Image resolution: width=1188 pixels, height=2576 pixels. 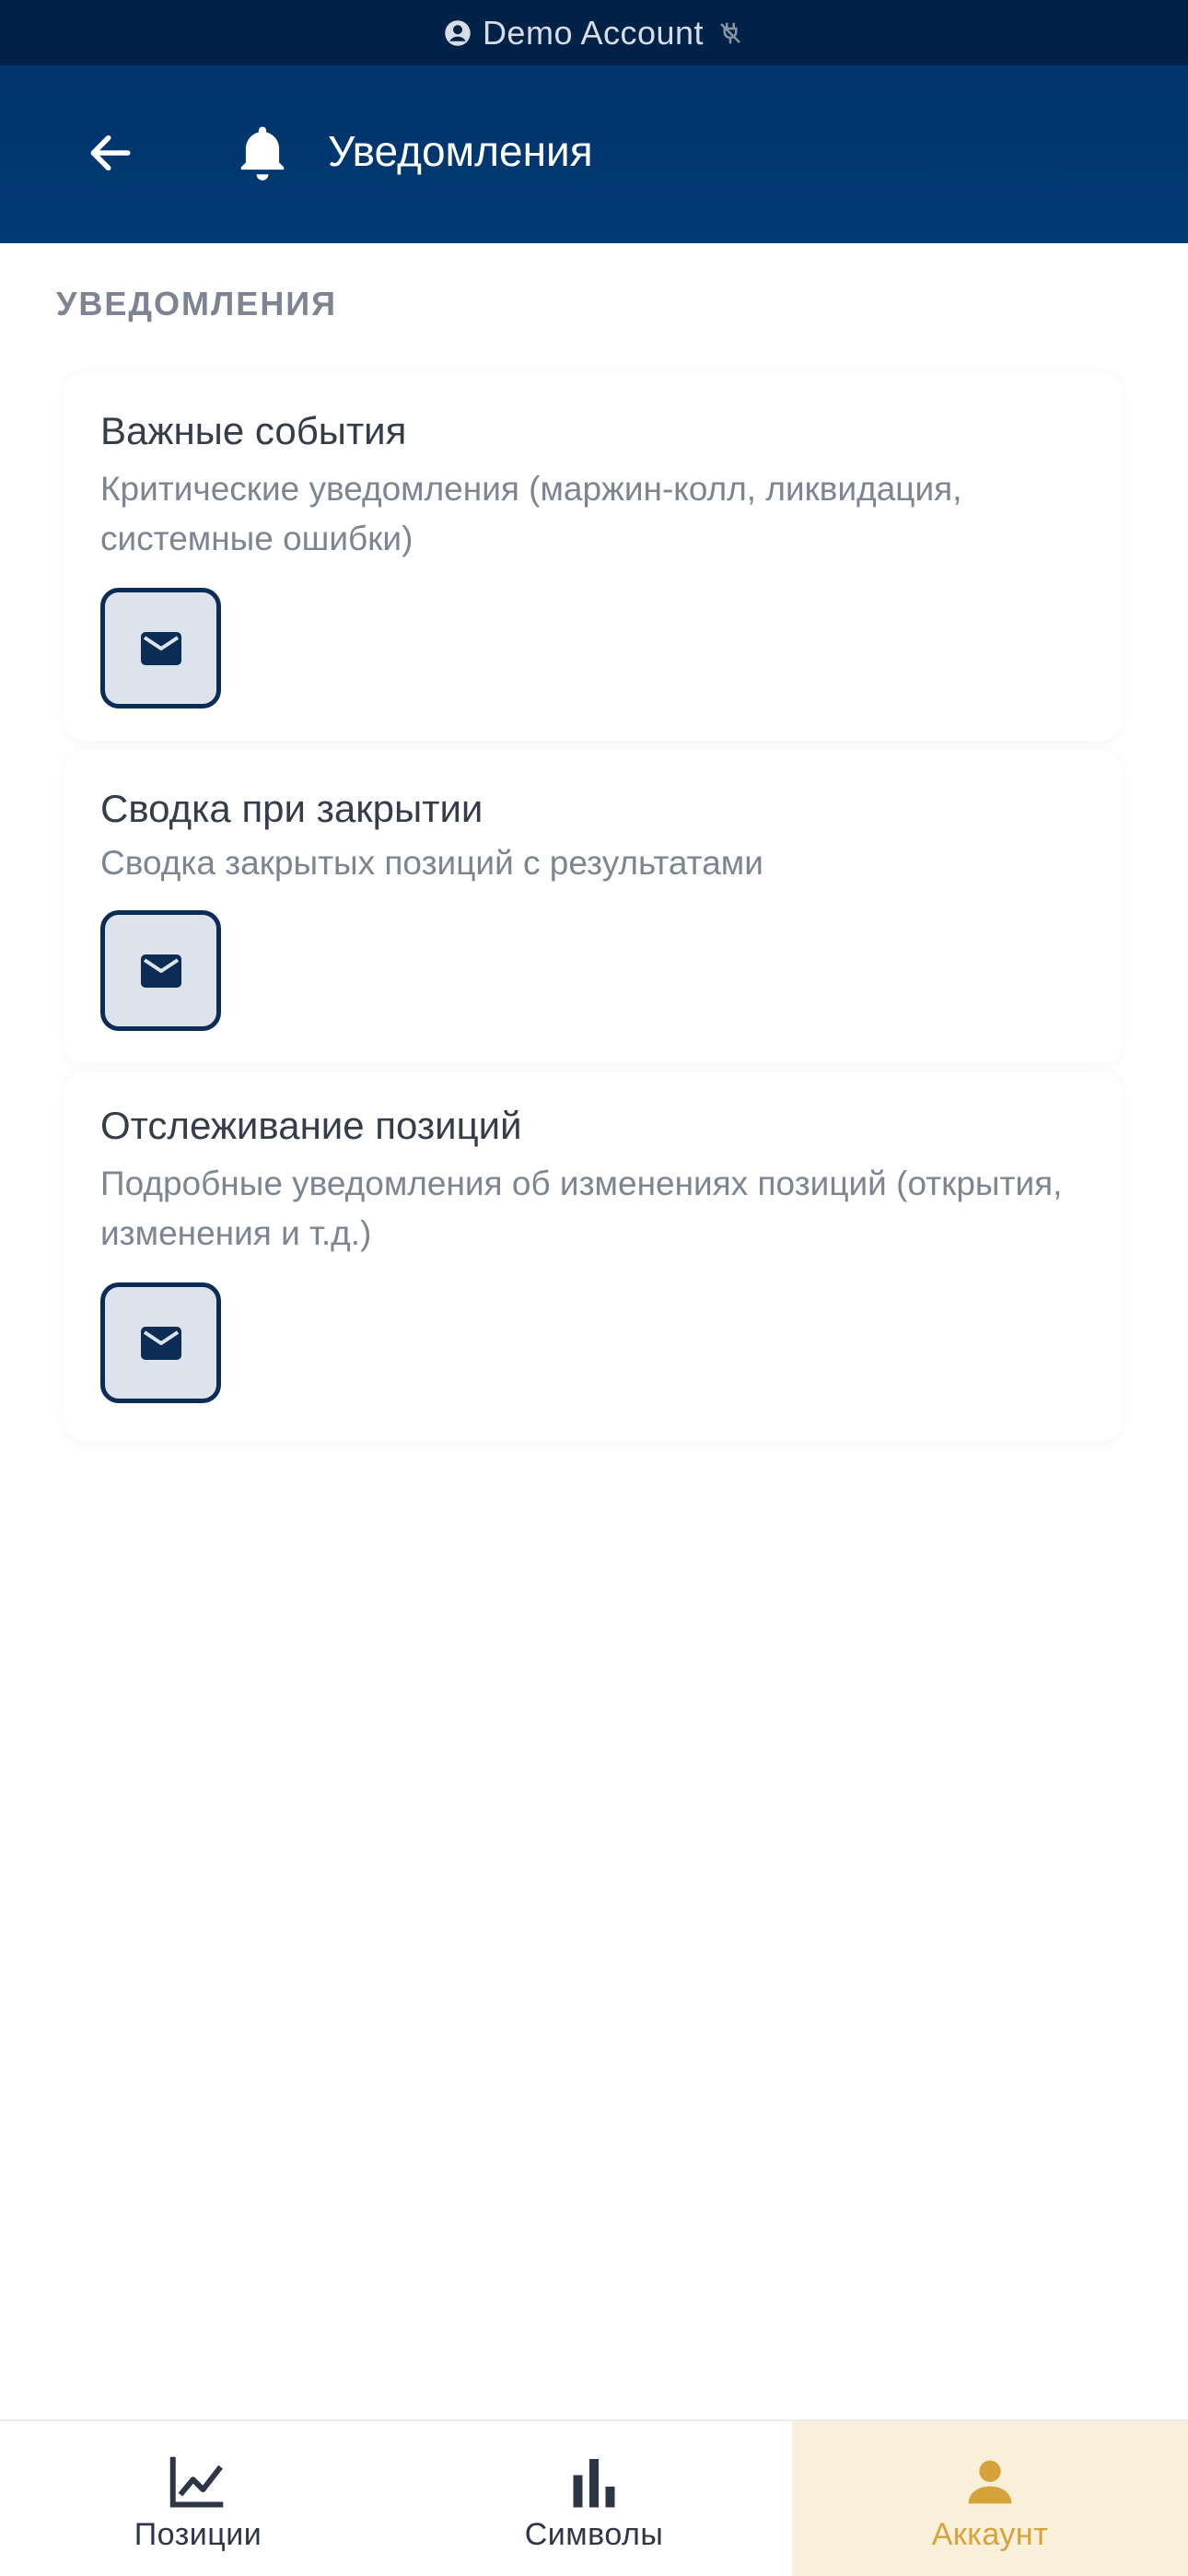 What do you see at coordinates (594, 2534) in the screenshot?
I see `nav-label: Символы` at bounding box center [594, 2534].